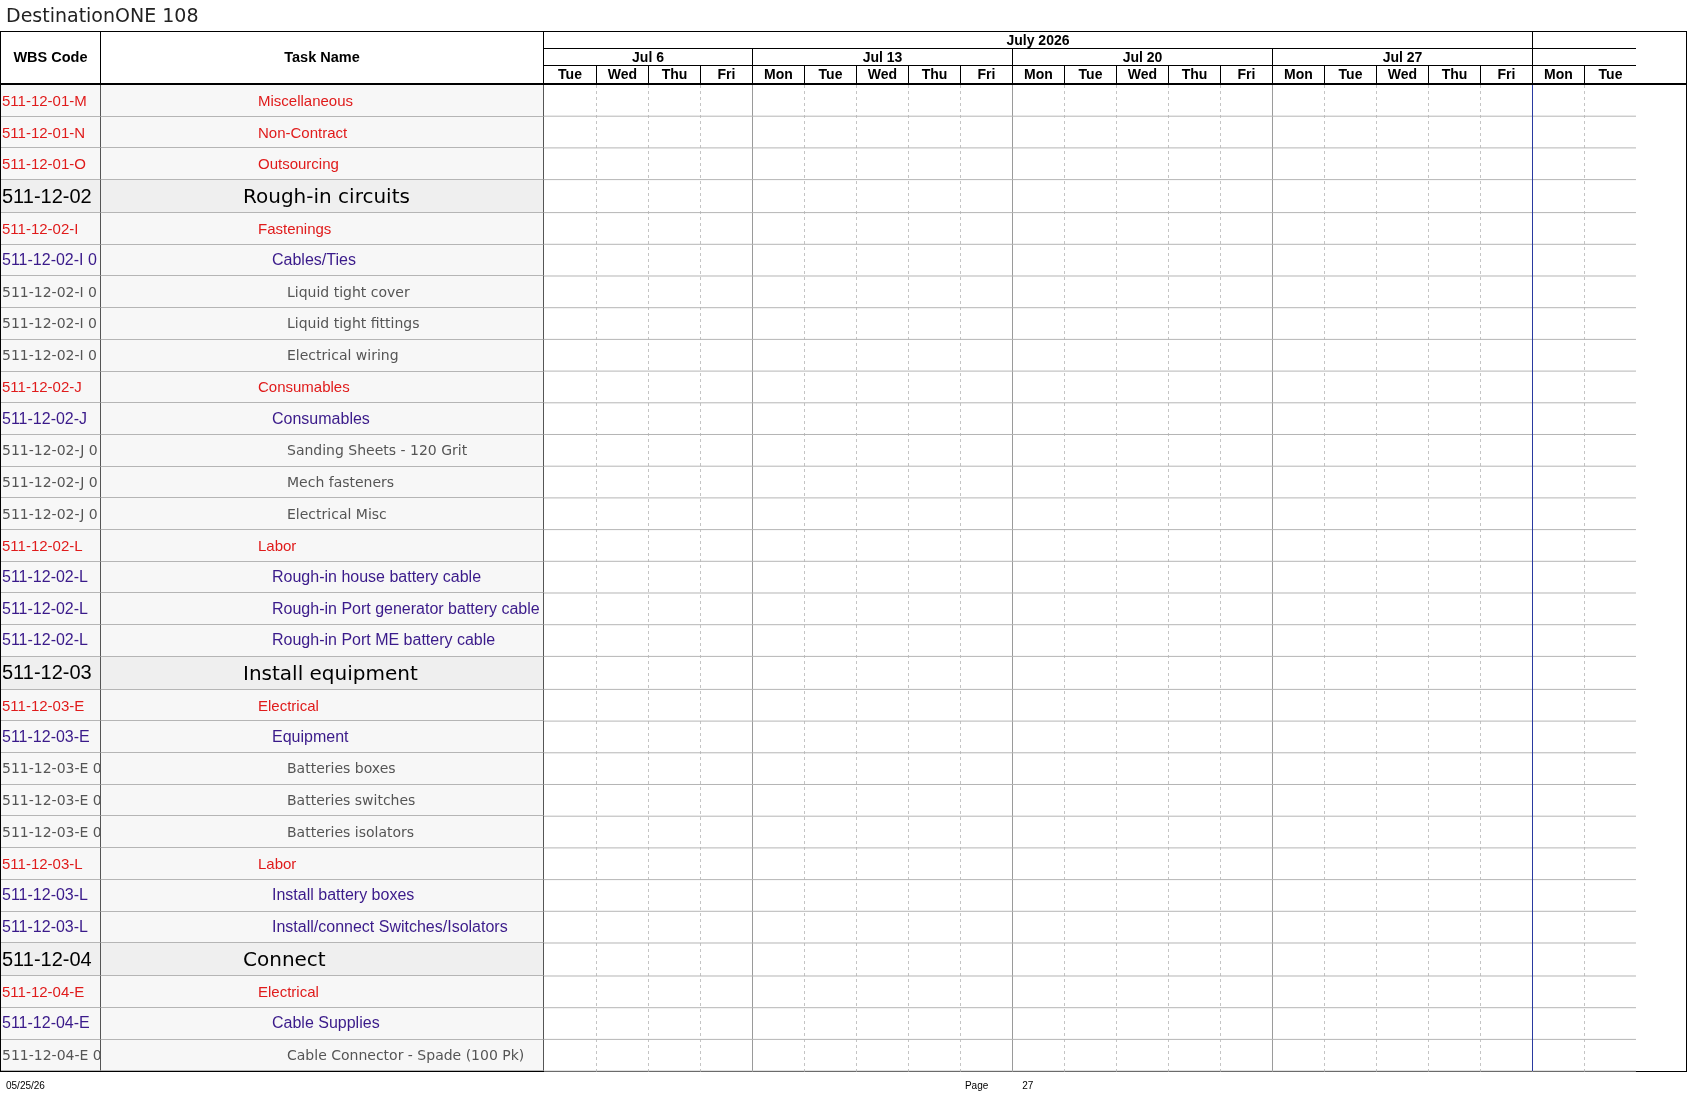  I want to click on task-name: Rough-in circuits, so click(326, 196).